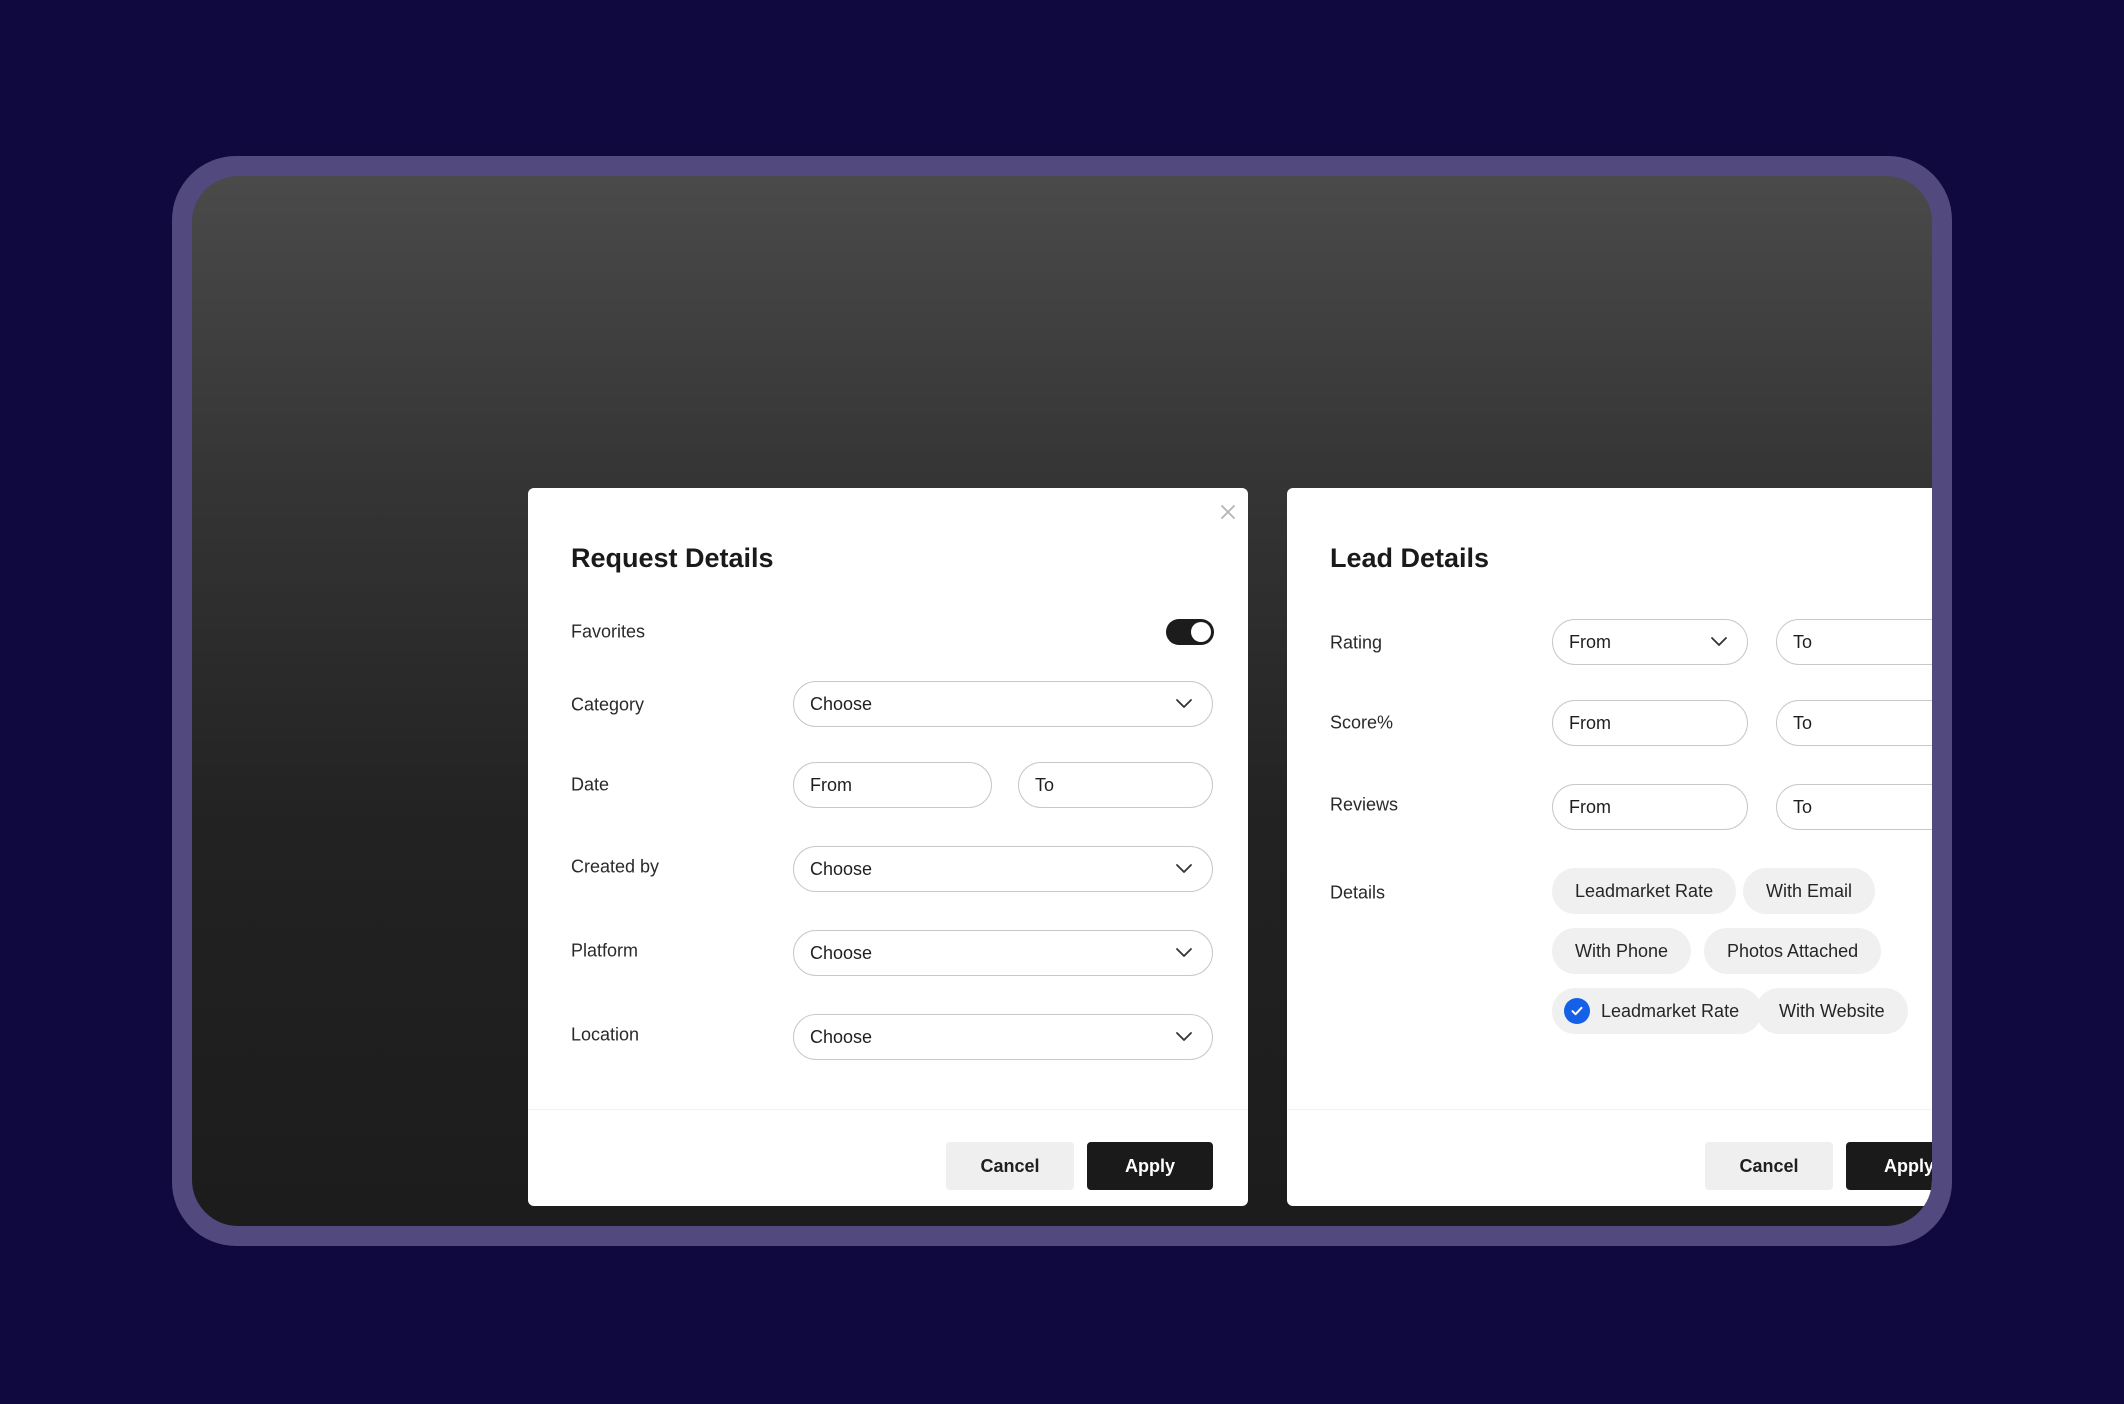 This screenshot has width=2124, height=1404. Describe the element at coordinates (892, 785) in the screenshot. I see `date-from-input: From` at that location.